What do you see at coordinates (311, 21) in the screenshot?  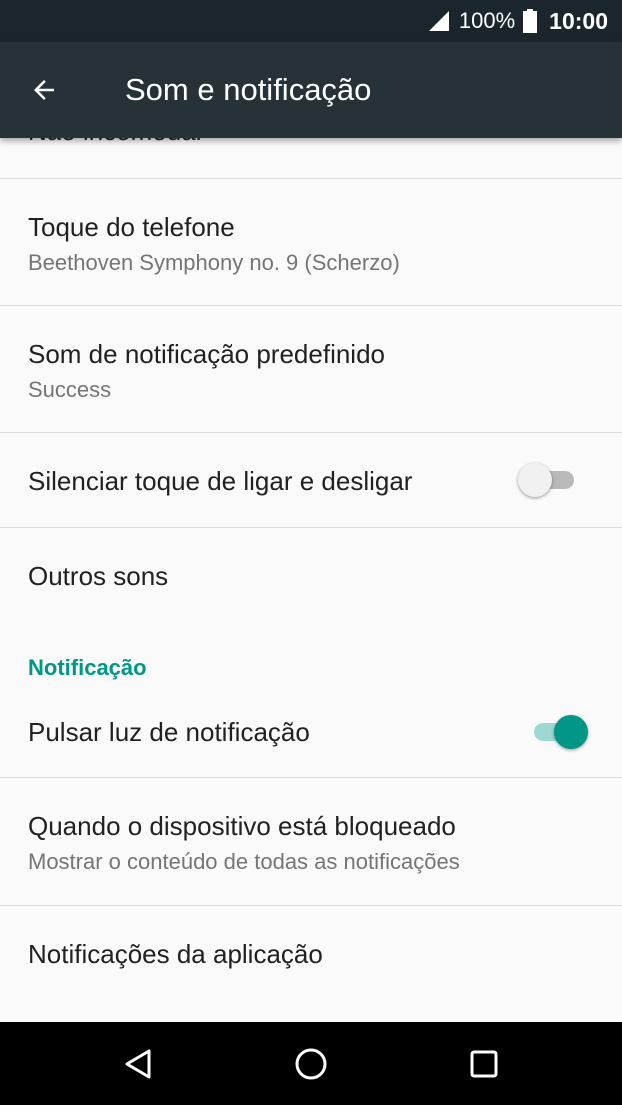 I see `status-bar: 100% 10:00` at bounding box center [311, 21].